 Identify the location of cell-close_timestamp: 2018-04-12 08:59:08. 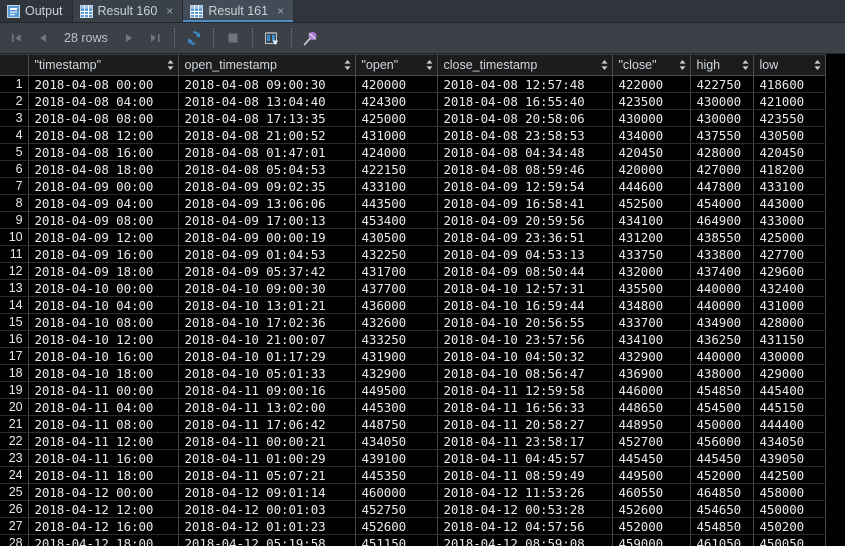
(525, 540).